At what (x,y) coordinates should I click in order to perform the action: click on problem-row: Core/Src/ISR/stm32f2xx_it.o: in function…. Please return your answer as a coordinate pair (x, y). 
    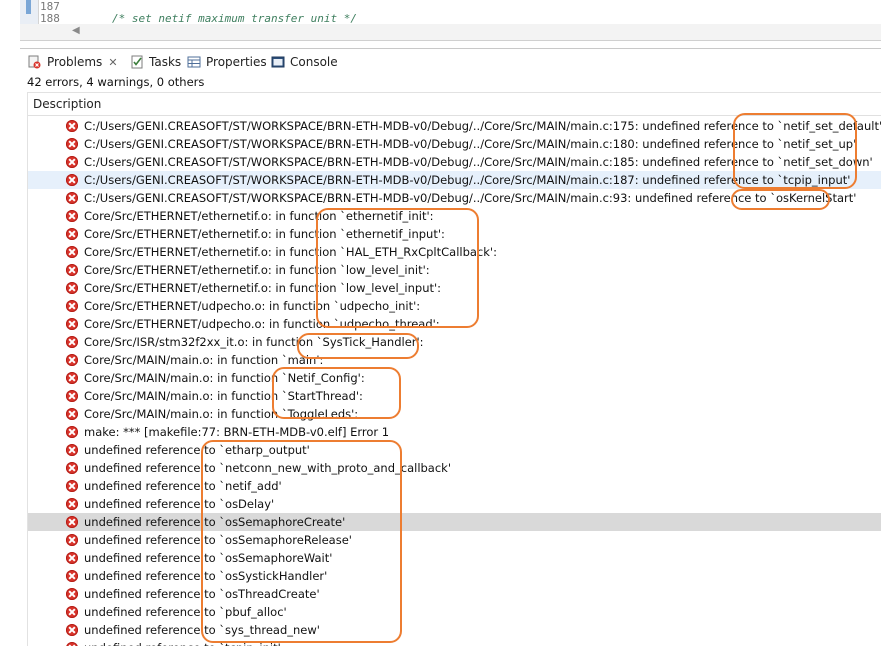
    Looking at the image, I should click on (454, 342).